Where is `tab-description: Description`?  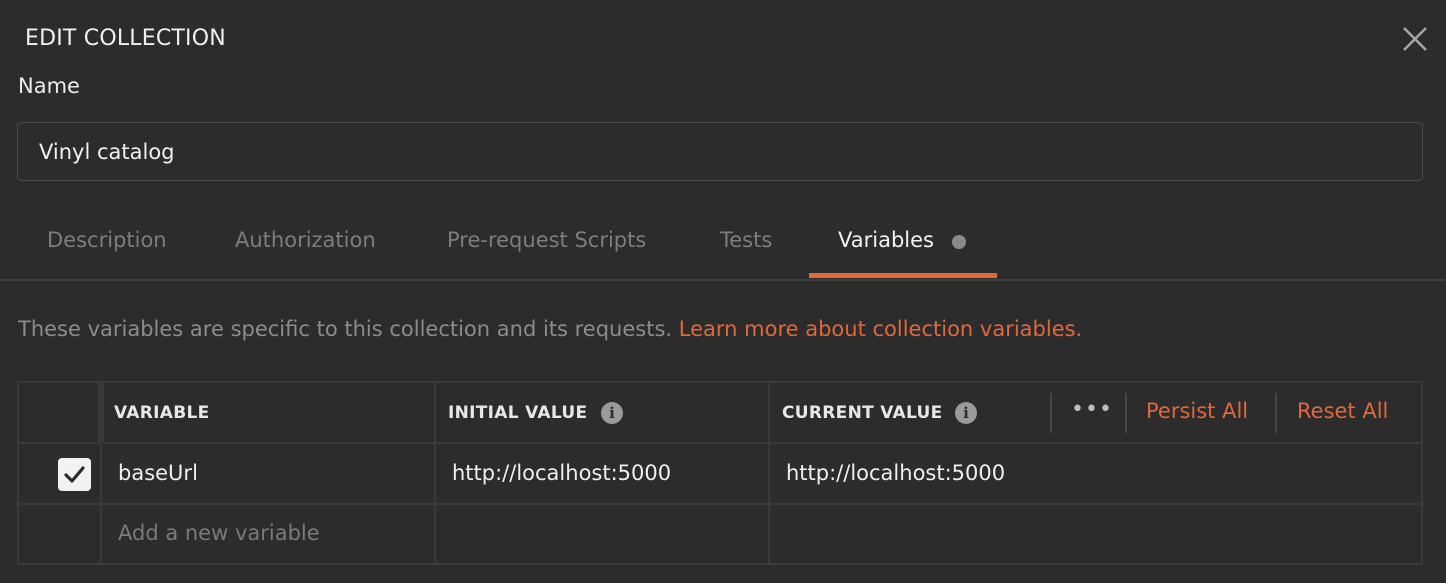 tab-description: Description is located at coordinates (107, 240).